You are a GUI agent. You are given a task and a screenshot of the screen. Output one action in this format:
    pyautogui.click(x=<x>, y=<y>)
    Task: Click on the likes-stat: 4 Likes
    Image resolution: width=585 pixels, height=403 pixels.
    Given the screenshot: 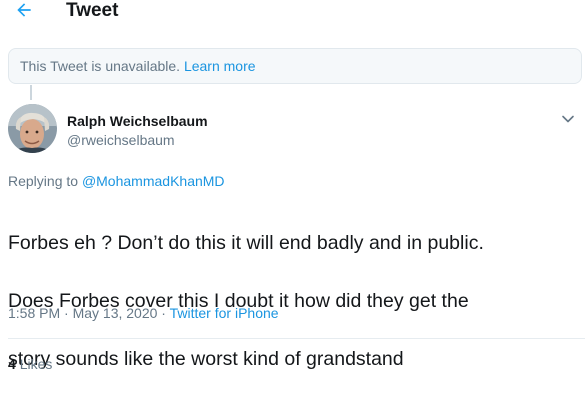 What is the action you would take?
    pyautogui.click(x=30, y=364)
    